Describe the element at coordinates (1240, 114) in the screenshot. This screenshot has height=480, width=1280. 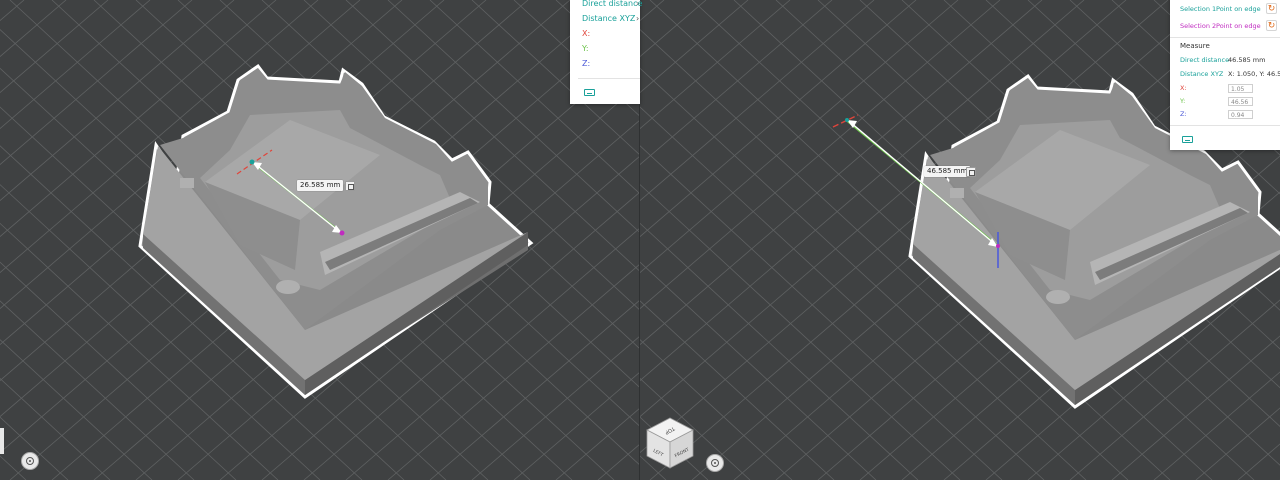
I see `z-value-field: 0.94` at that location.